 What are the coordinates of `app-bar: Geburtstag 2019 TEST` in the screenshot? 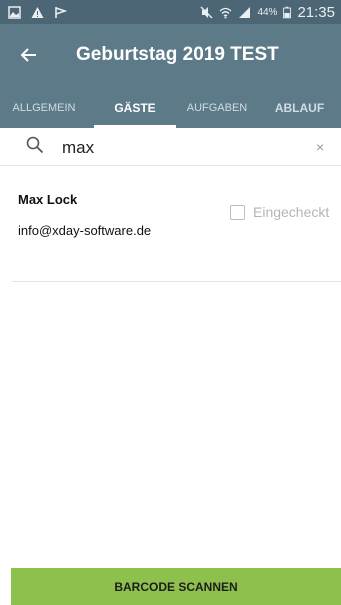 It's located at (170, 57).